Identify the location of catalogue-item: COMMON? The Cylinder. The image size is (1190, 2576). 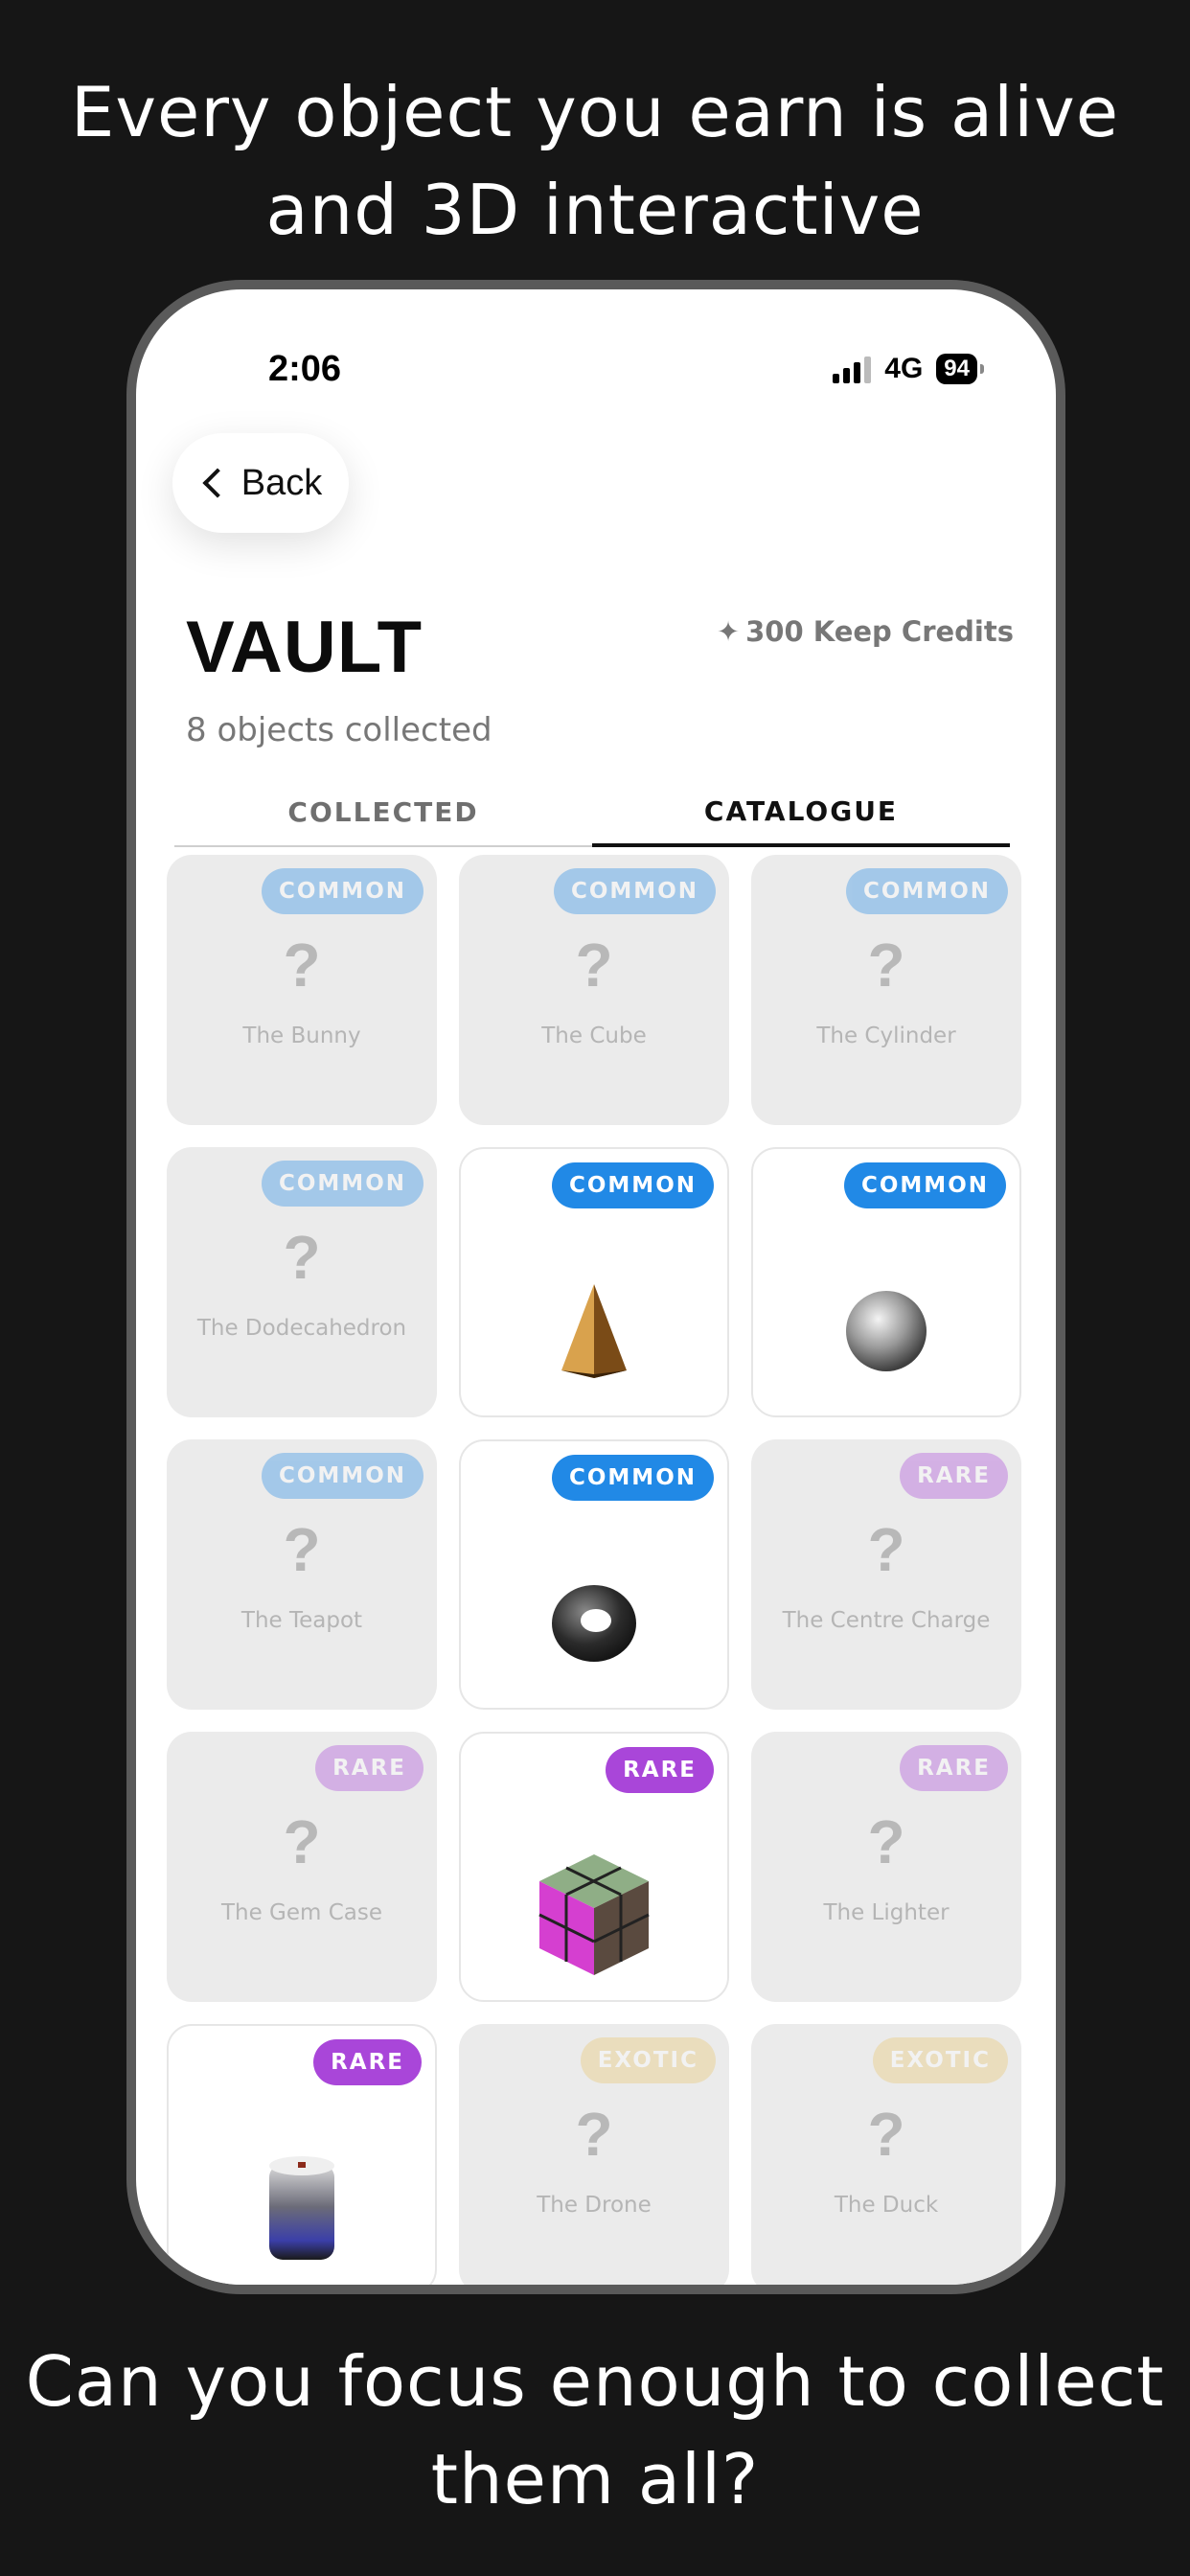
(886, 990).